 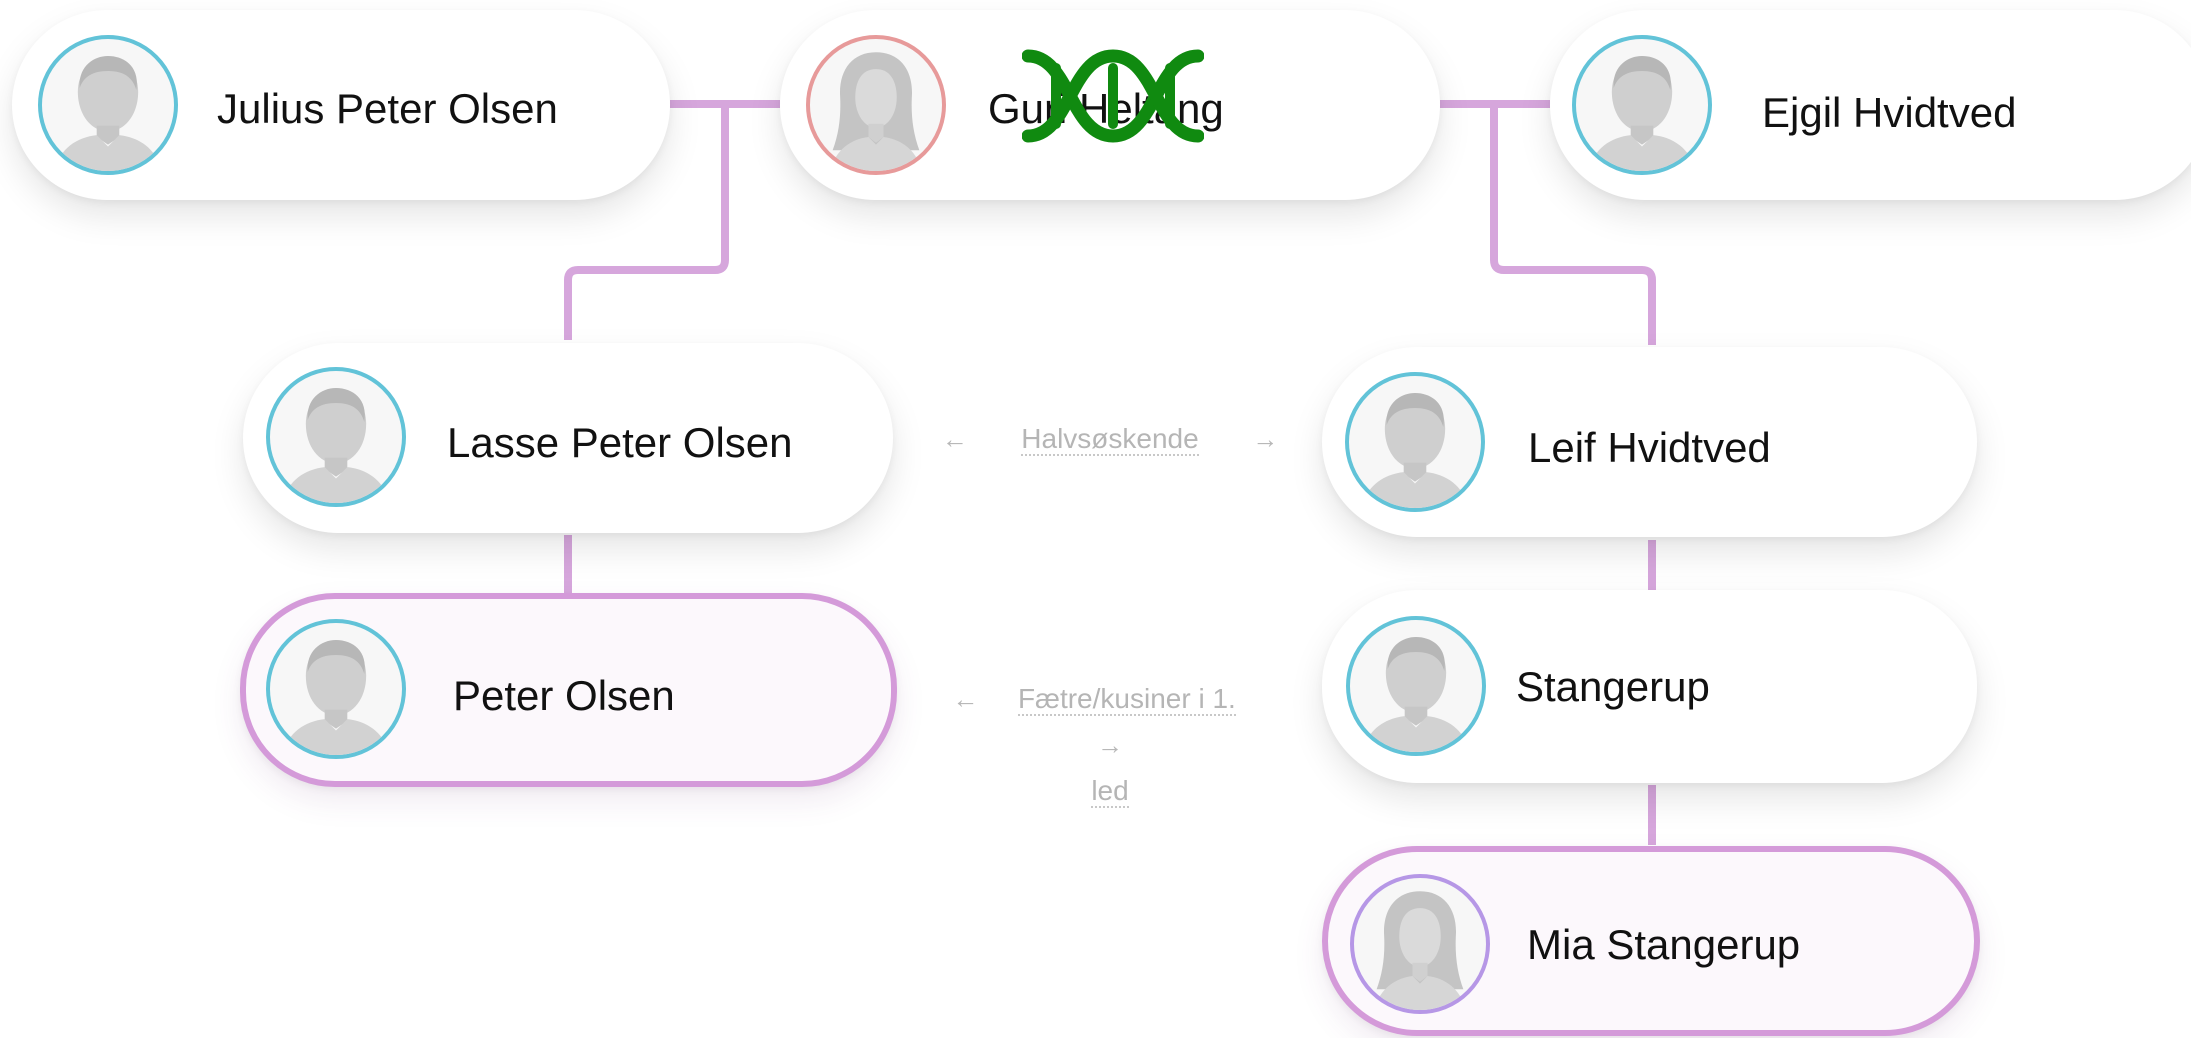 I want to click on person-card-lasse-peter-olsen: Lasse Peter Olsen, so click(x=568, y=438).